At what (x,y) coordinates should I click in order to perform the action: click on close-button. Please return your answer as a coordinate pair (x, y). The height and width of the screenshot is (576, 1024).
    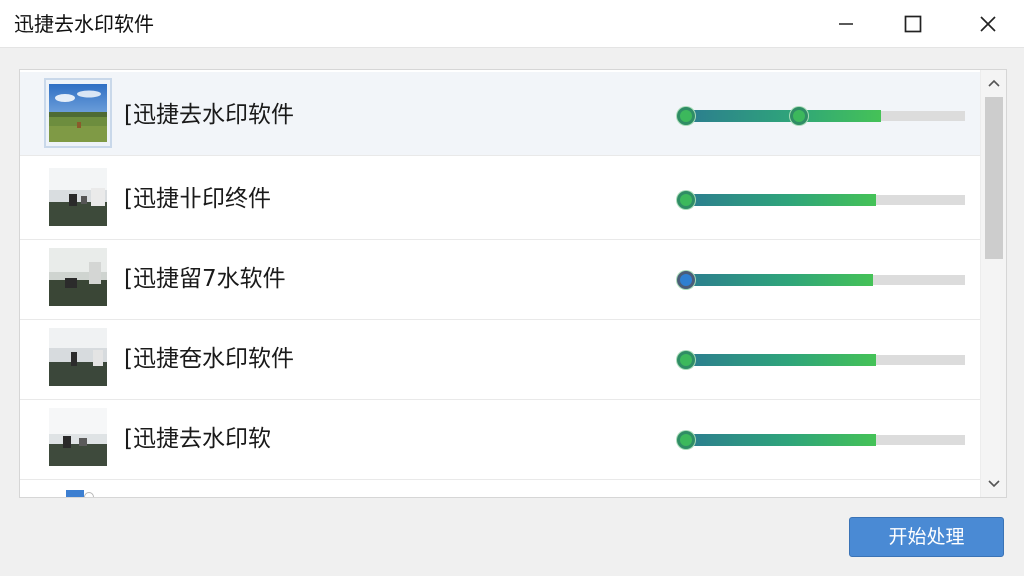
    Looking at the image, I should click on (988, 24).